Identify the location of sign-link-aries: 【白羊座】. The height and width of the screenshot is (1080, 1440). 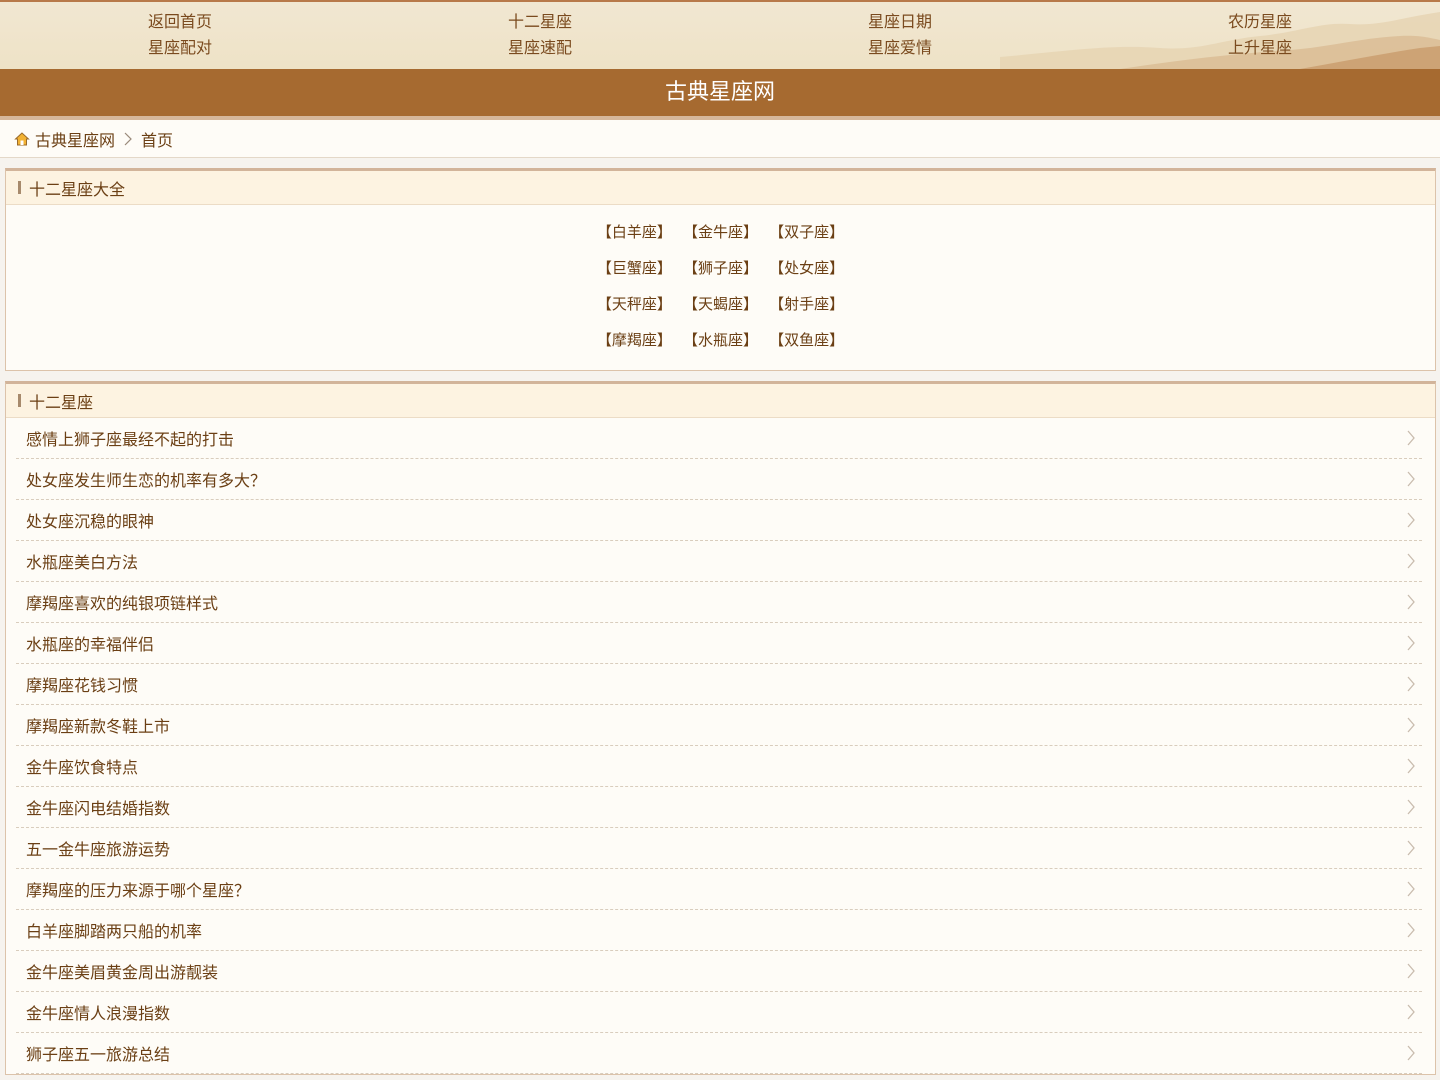
(634, 232).